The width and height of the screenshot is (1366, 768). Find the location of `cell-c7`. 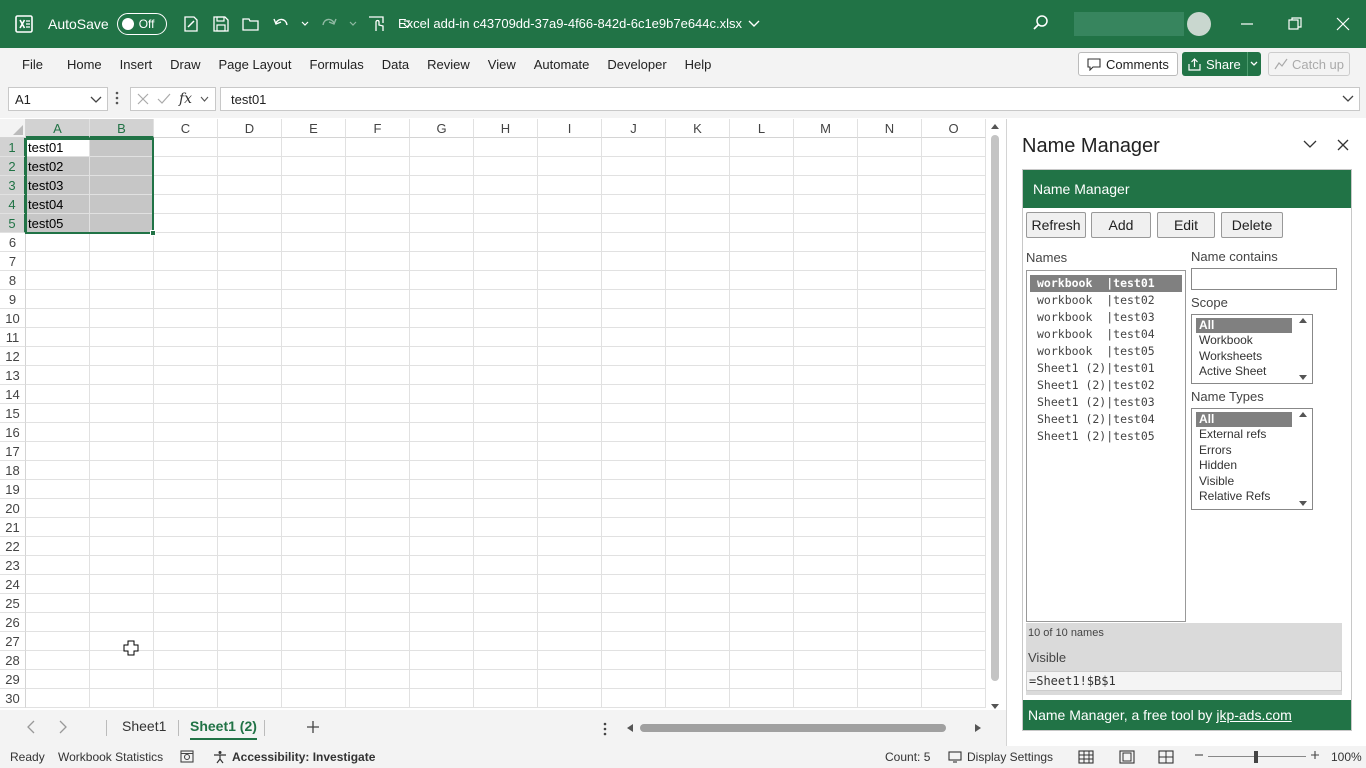

cell-c7 is located at coordinates (186, 261).